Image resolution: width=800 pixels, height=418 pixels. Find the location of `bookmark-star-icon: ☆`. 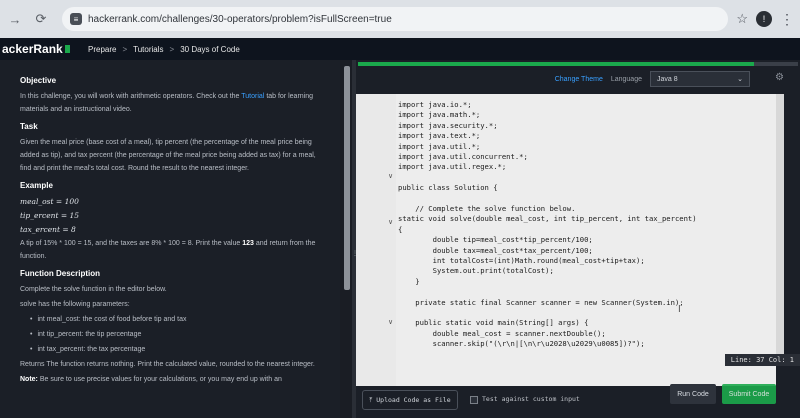

bookmark-star-icon: ☆ is located at coordinates (742, 19).